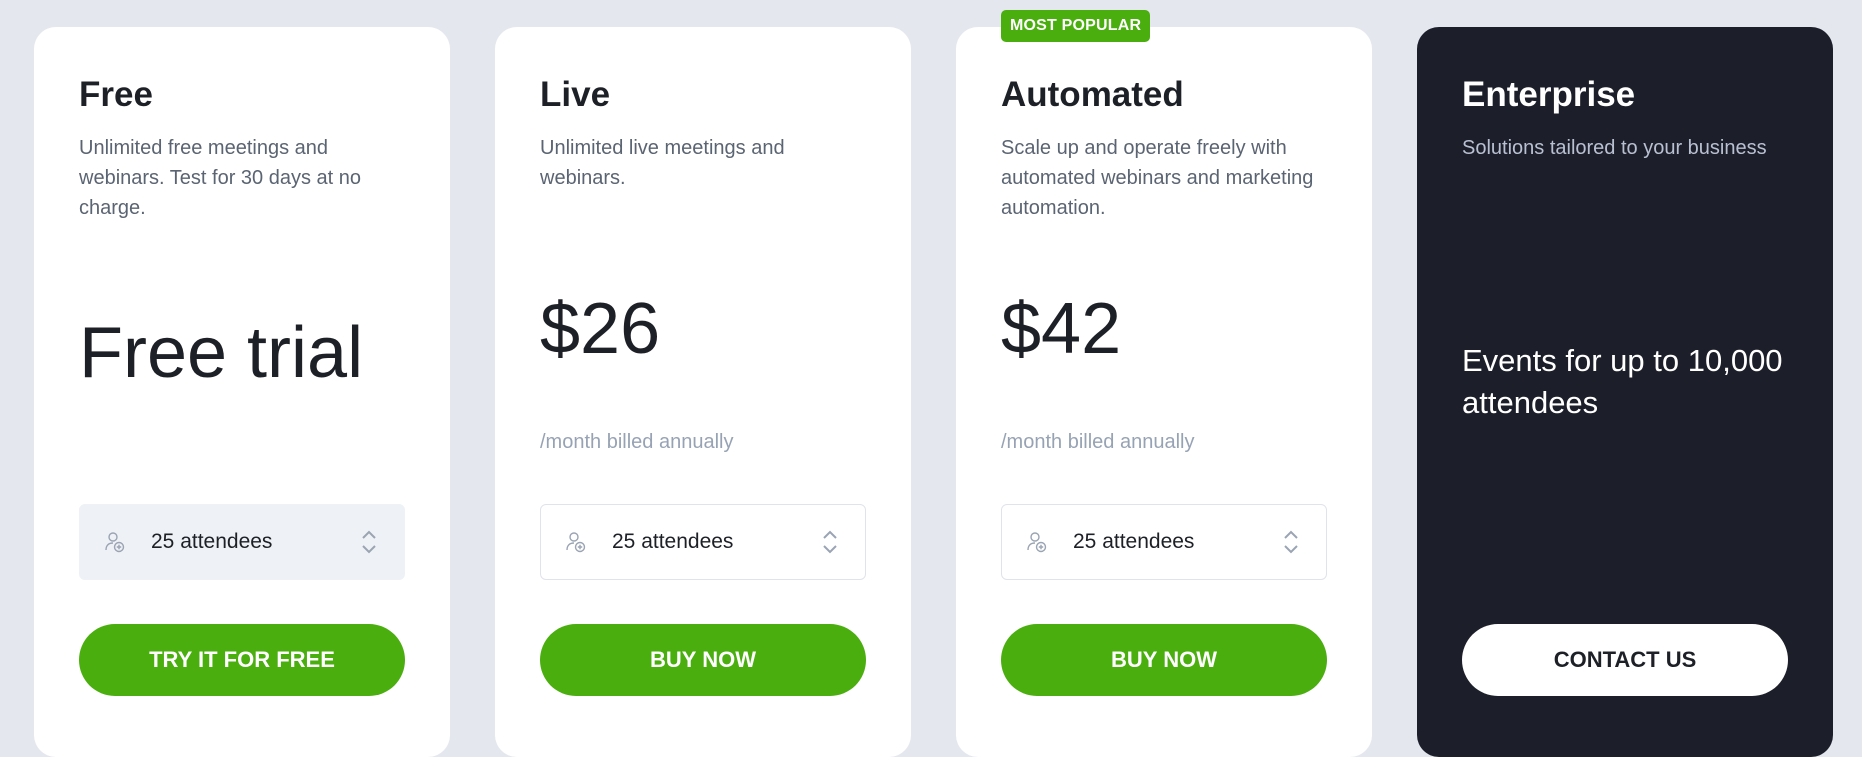 This screenshot has height=757, width=1862. What do you see at coordinates (221, 353) in the screenshot?
I see `plan-price: Free trial` at bounding box center [221, 353].